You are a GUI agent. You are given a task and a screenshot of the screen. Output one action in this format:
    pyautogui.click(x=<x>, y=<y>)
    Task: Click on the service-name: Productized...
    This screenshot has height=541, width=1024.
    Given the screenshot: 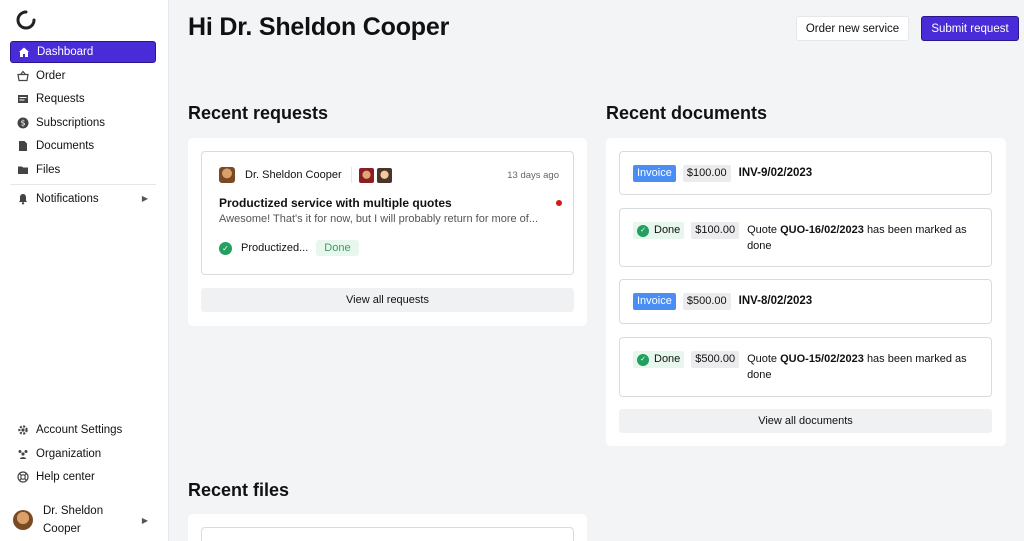 What is the action you would take?
    pyautogui.click(x=275, y=248)
    